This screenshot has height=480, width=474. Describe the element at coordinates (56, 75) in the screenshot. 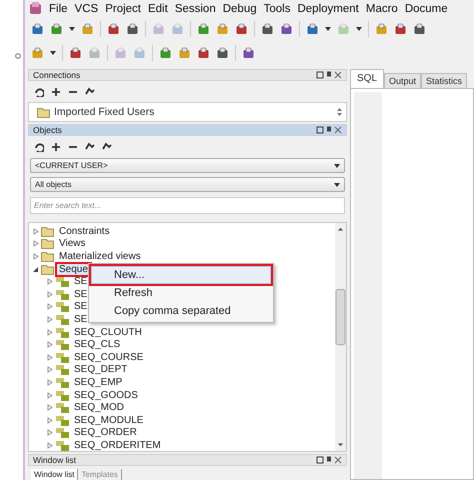

I see `panel-title: Connections` at that location.